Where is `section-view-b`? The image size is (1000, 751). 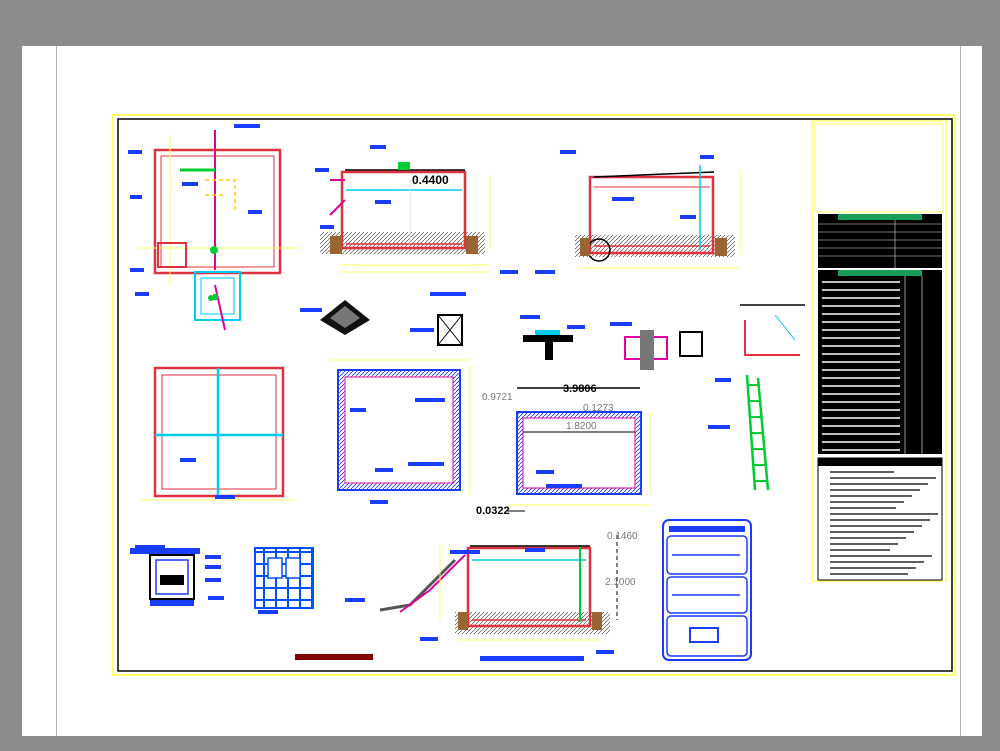 section-view-b is located at coordinates (658, 217).